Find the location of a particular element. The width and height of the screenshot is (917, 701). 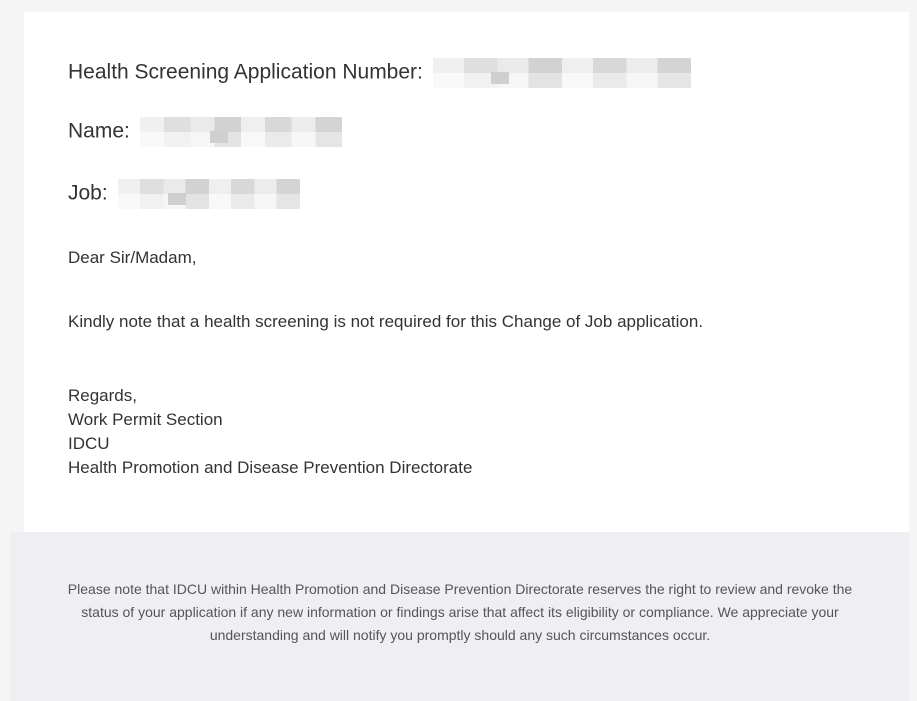

name-label: Name: is located at coordinates (99, 131).